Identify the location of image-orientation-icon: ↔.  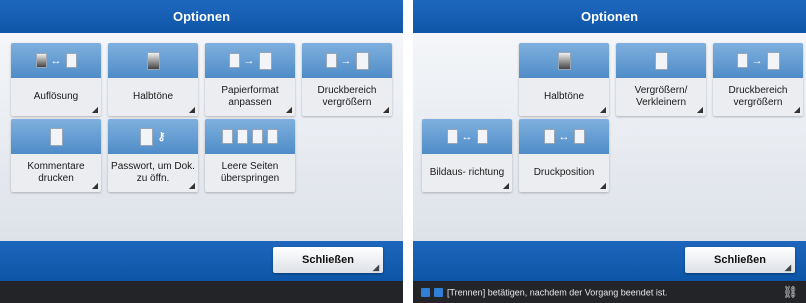
(467, 136).